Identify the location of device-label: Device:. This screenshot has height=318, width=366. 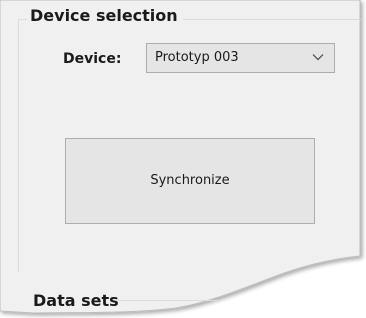
(92, 59).